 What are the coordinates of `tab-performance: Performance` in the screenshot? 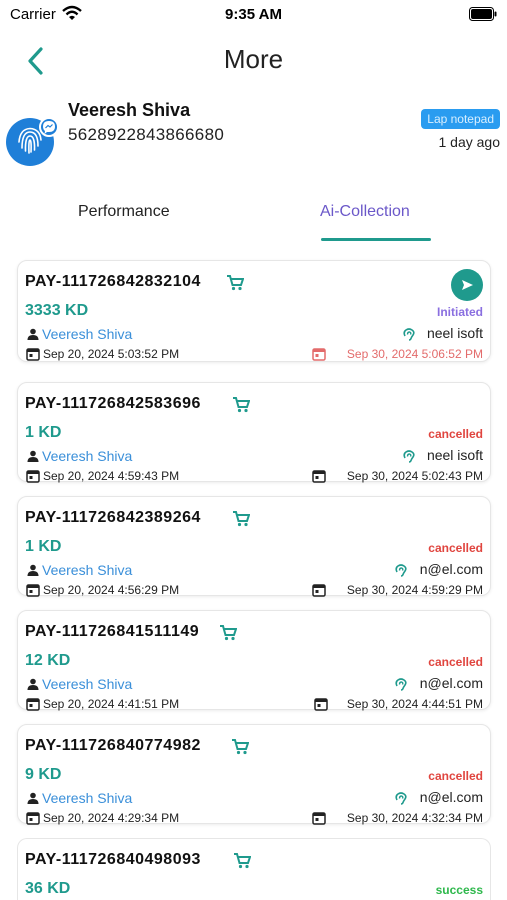 It's located at (124, 212).